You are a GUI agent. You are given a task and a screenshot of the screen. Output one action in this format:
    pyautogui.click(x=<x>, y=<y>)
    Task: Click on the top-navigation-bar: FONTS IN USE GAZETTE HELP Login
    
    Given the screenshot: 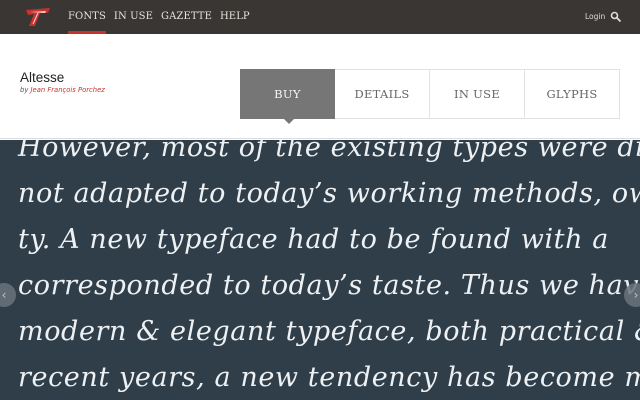 What is the action you would take?
    pyautogui.click(x=320, y=17)
    